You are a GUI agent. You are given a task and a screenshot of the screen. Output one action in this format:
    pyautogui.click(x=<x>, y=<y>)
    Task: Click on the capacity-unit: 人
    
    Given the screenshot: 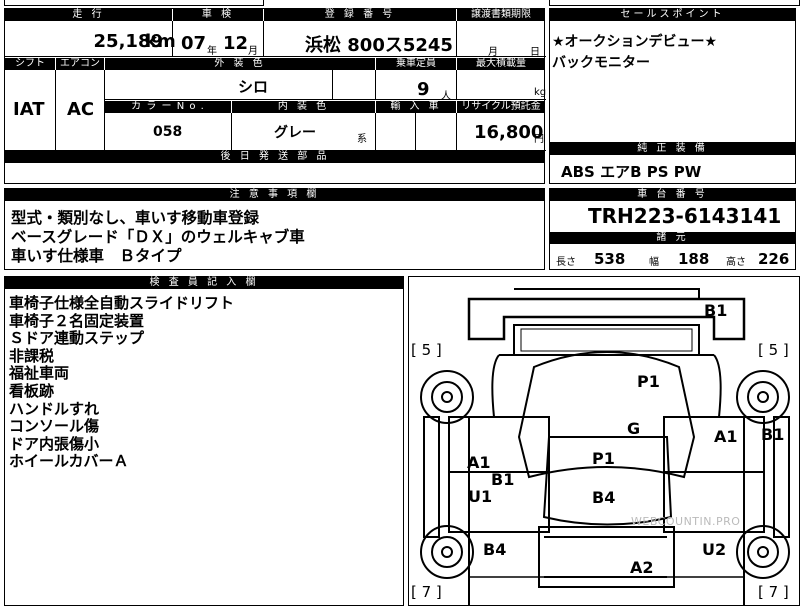 What is the action you would take?
    pyautogui.click(x=446, y=96)
    